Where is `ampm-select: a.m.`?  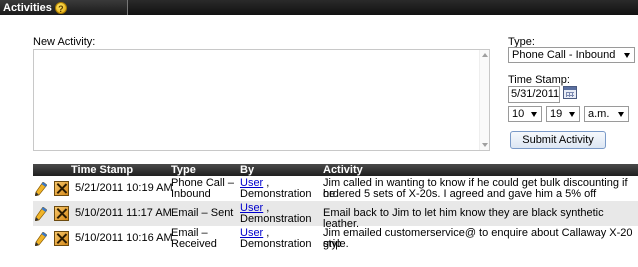
ampm-select: a.m. is located at coordinates (606, 114).